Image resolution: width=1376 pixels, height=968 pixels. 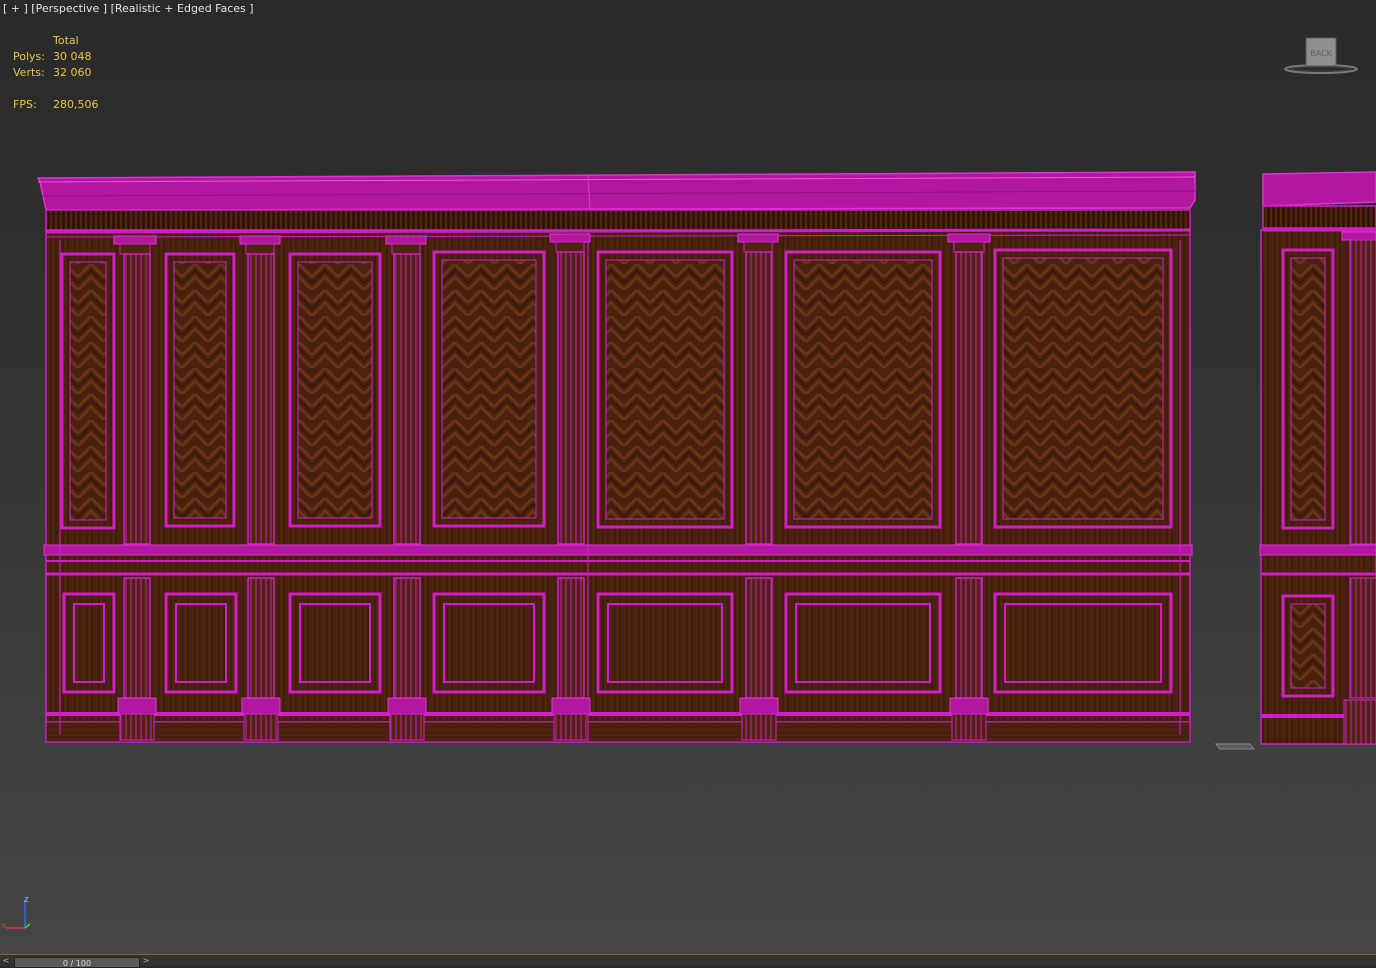 What do you see at coordinates (1317, 550) in the screenshot?
I see `second-wall-chair-rail` at bounding box center [1317, 550].